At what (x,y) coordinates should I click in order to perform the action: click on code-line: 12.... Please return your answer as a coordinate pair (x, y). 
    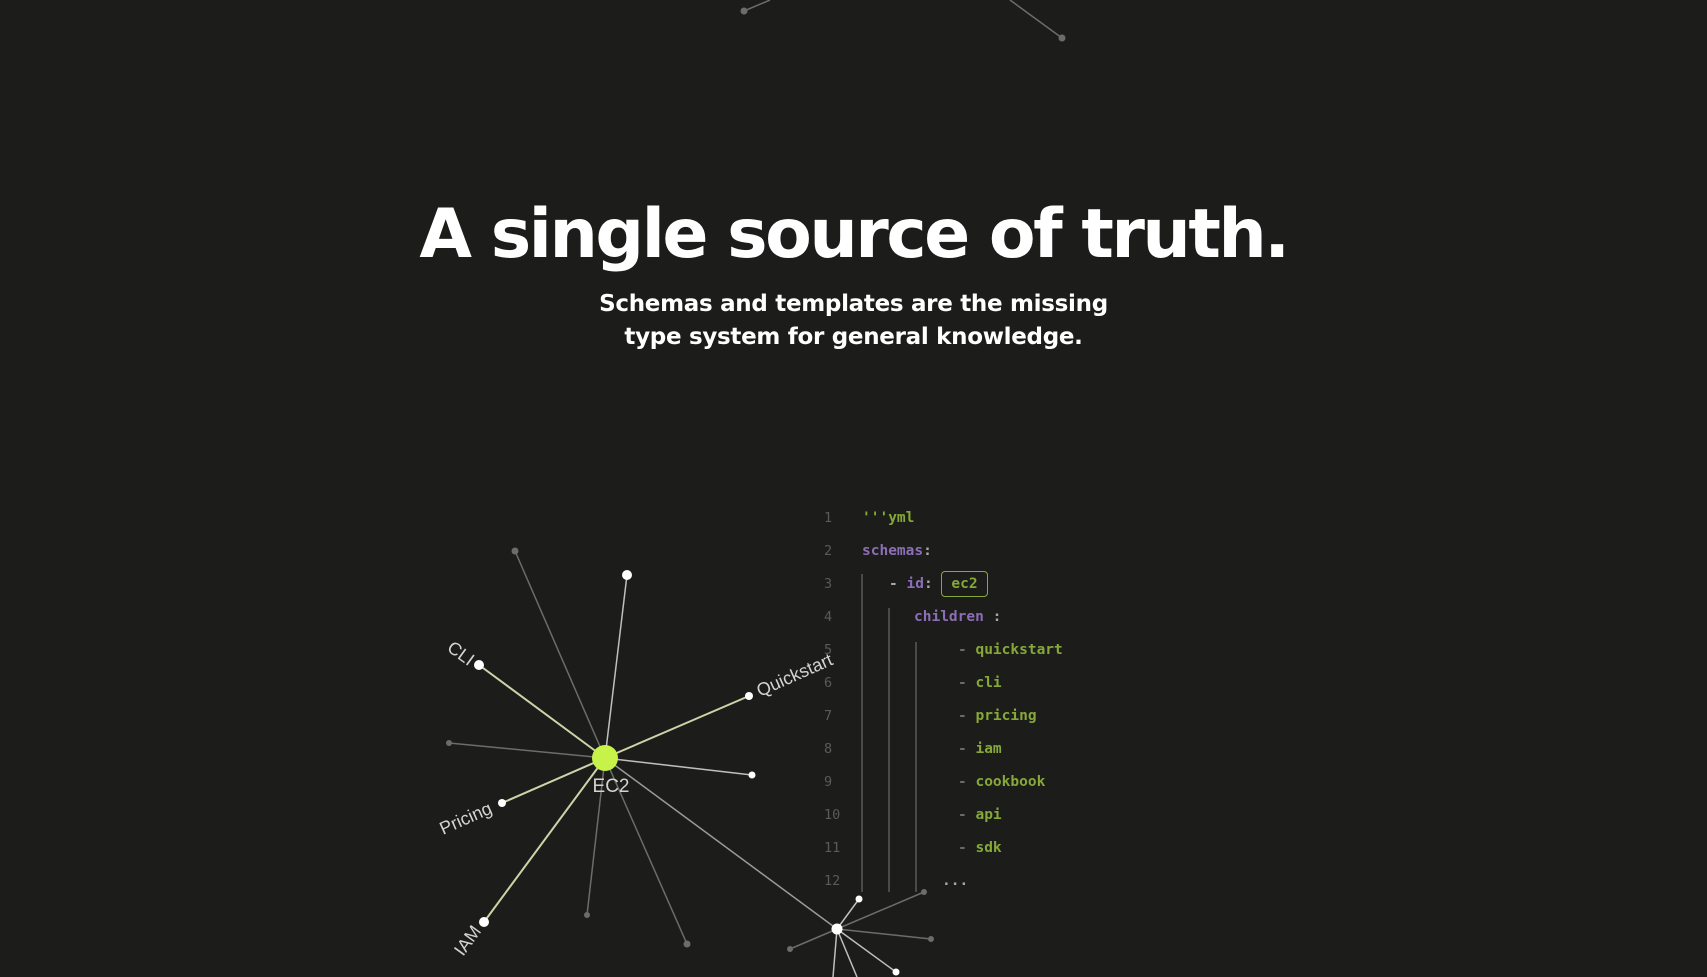
    Looking at the image, I should click on (974, 881).